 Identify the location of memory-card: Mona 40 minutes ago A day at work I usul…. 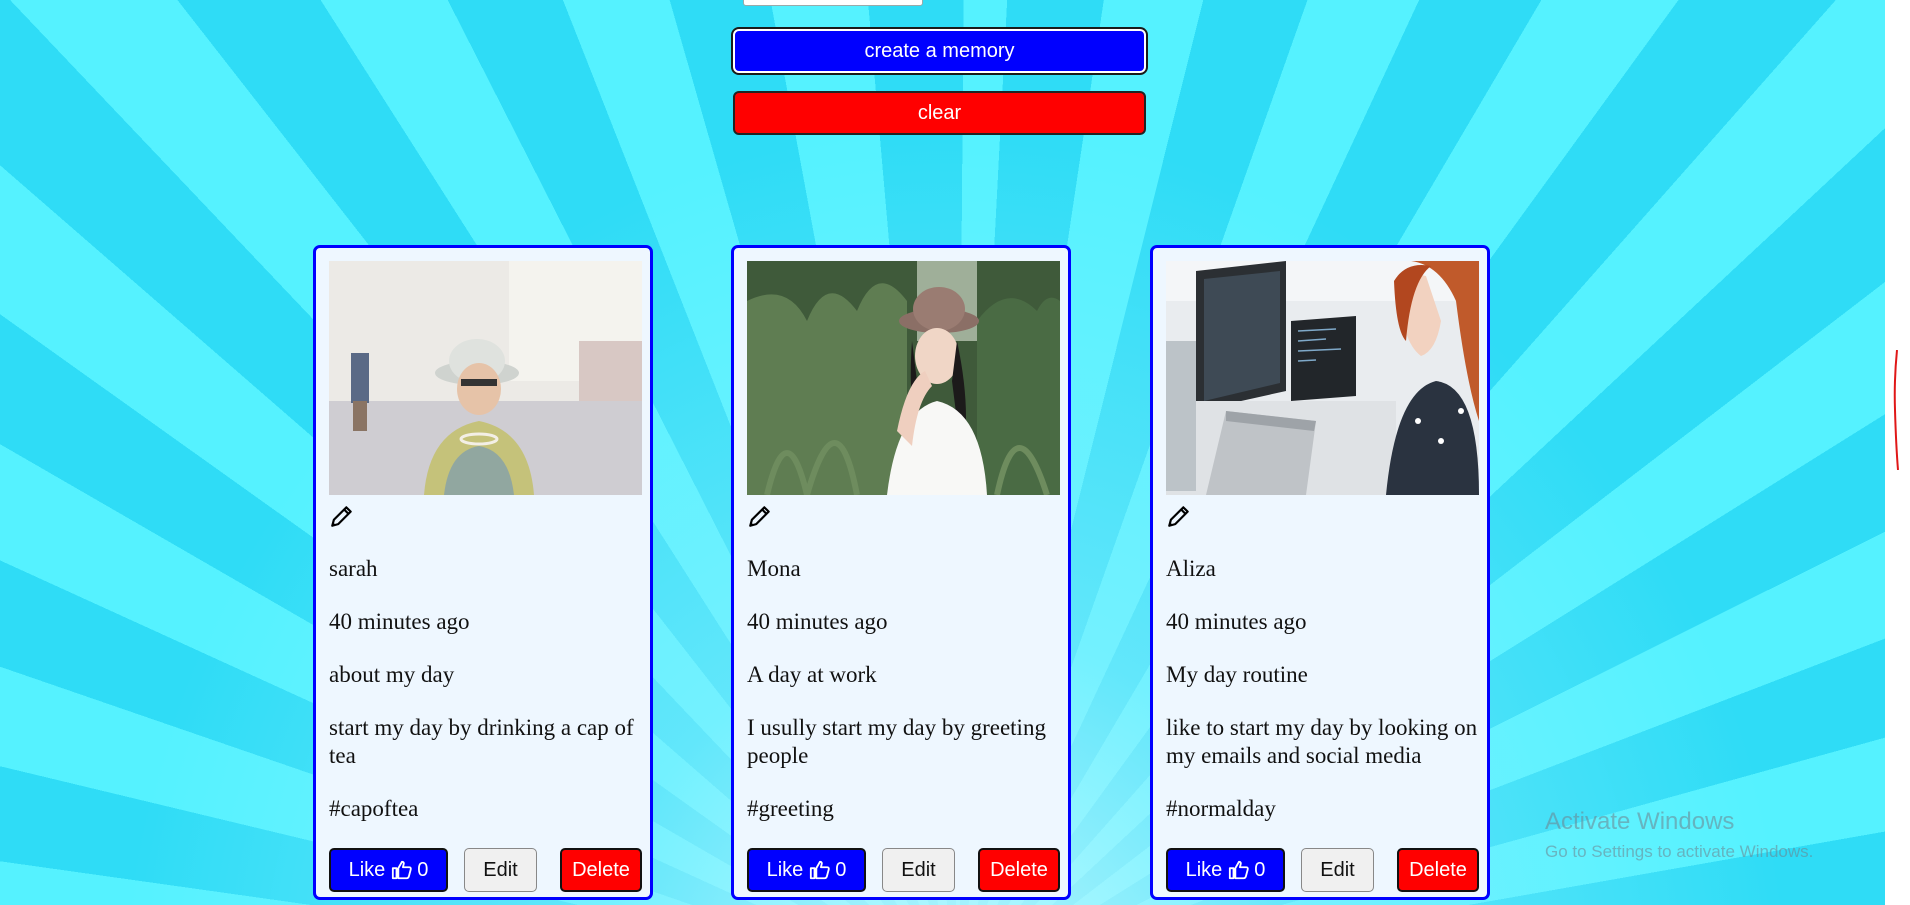
(901, 572).